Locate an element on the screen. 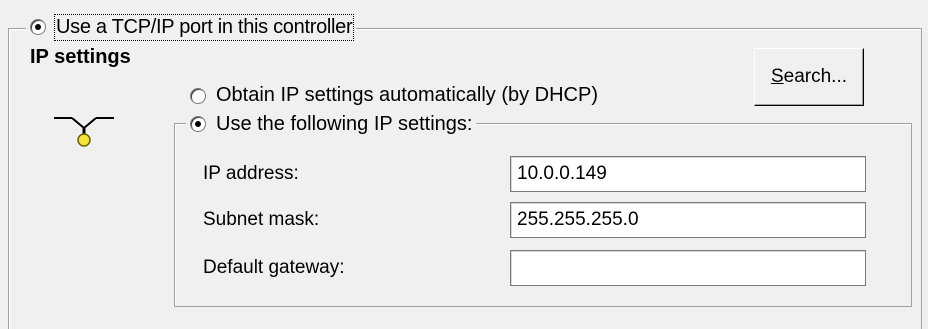 The height and width of the screenshot is (329, 928). manual-ip-radio is located at coordinates (198, 124).